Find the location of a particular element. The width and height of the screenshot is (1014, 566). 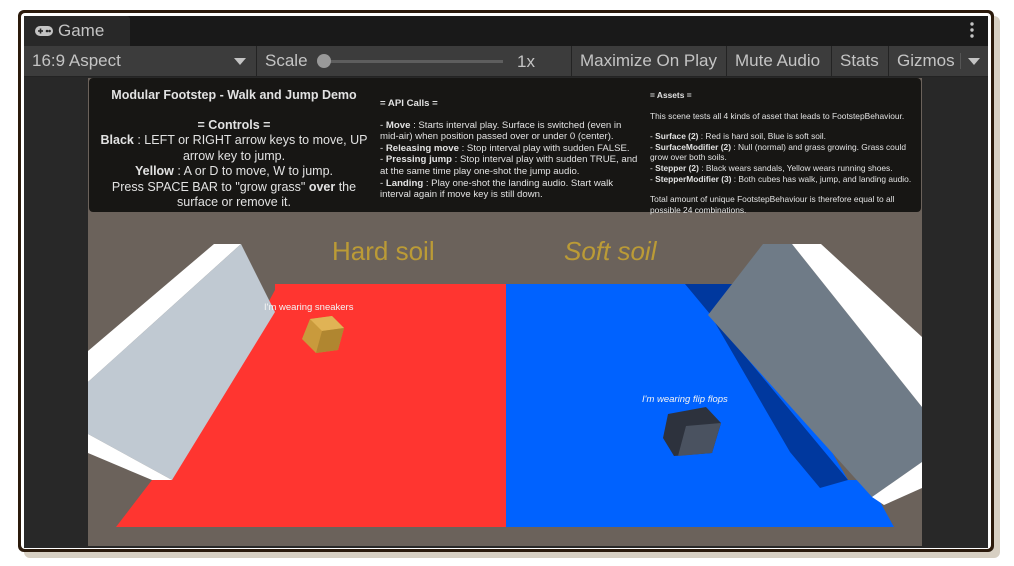

gizmos-label: Gizmos is located at coordinates (926, 60).